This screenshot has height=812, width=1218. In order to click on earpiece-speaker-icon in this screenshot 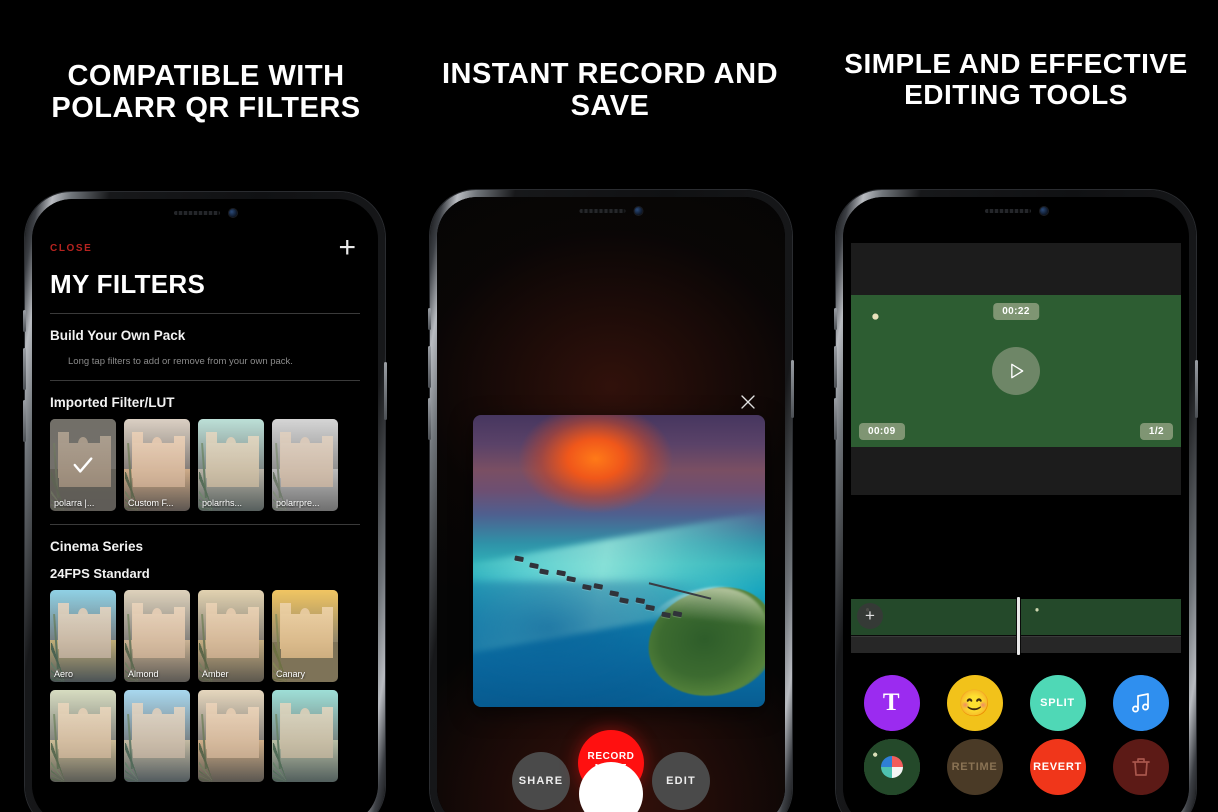, I will do `click(1007, 211)`.